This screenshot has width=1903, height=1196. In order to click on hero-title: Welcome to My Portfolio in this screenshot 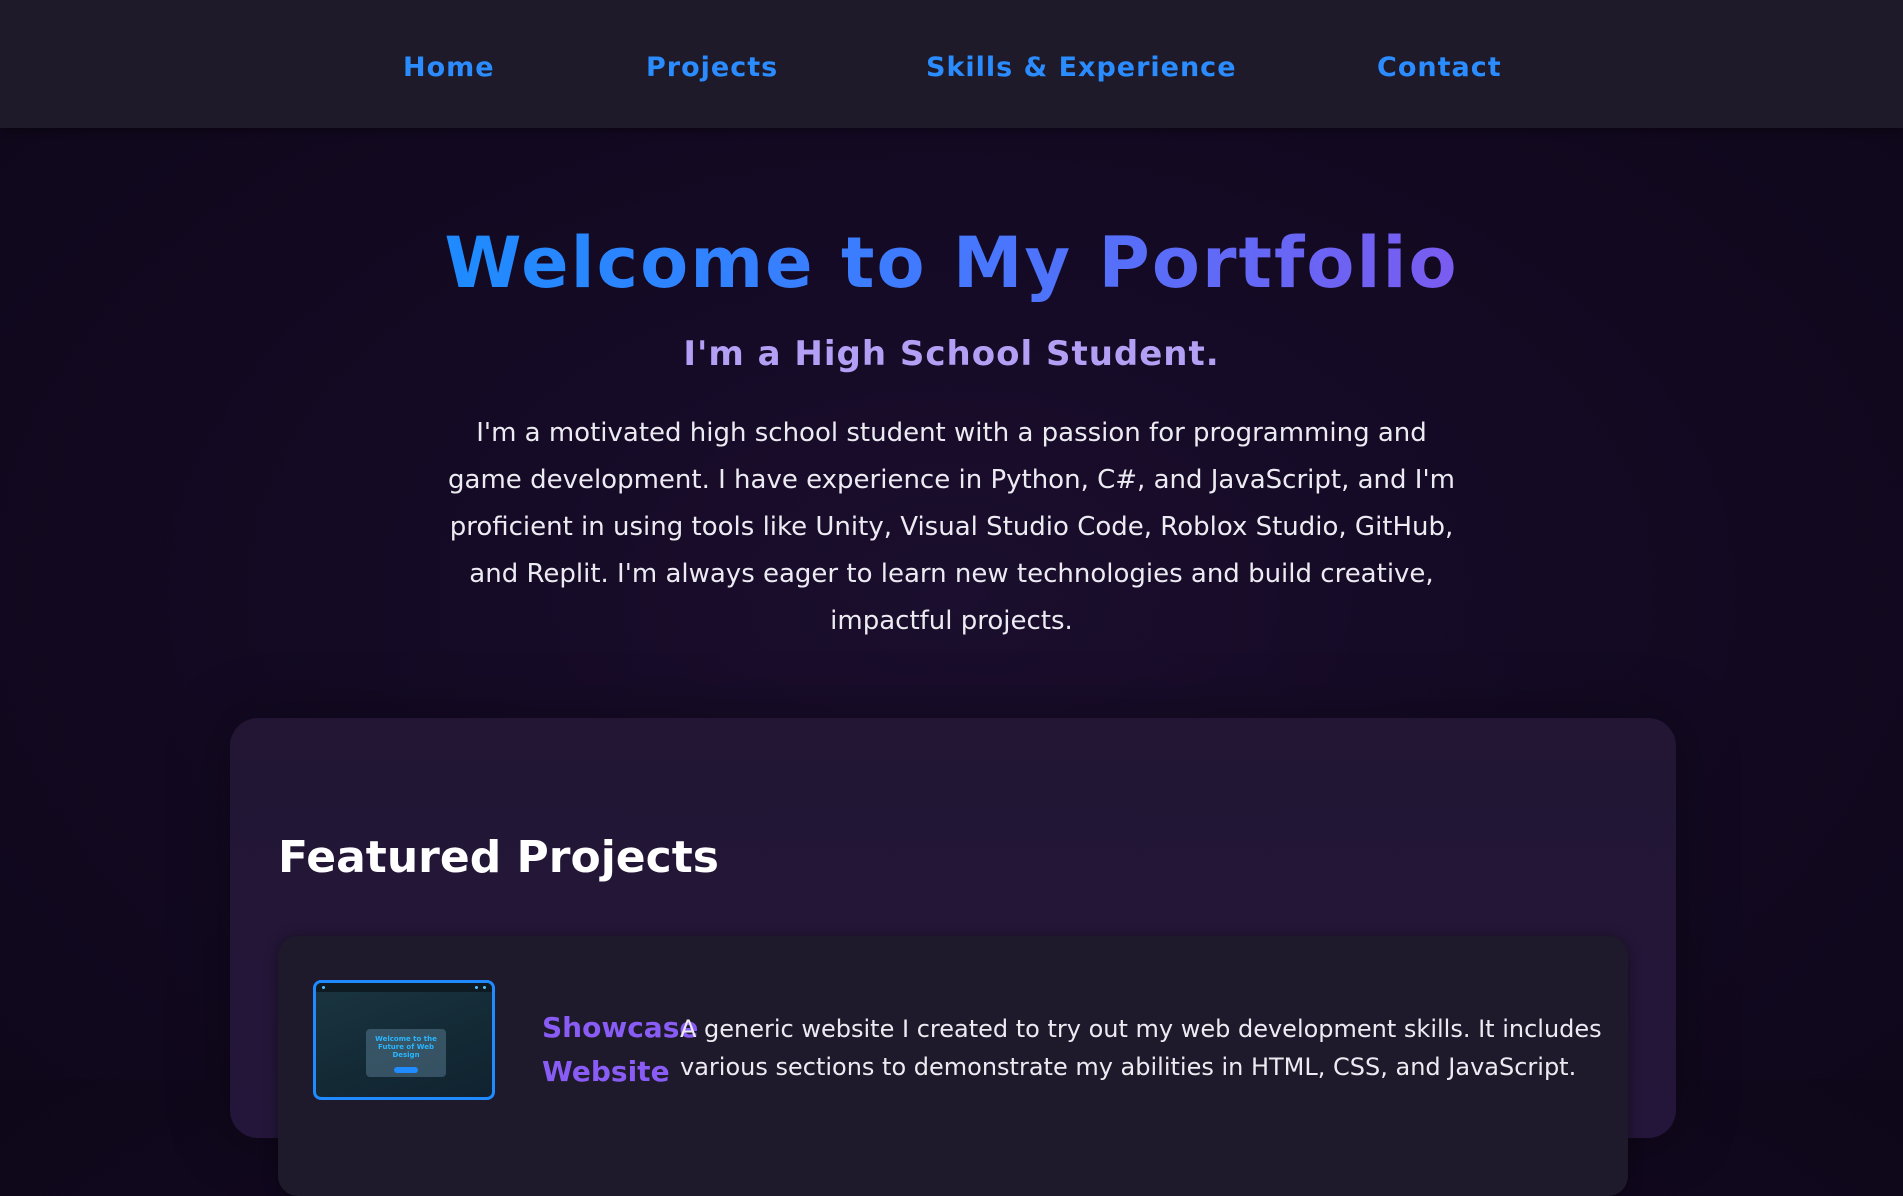, I will do `click(951, 263)`.